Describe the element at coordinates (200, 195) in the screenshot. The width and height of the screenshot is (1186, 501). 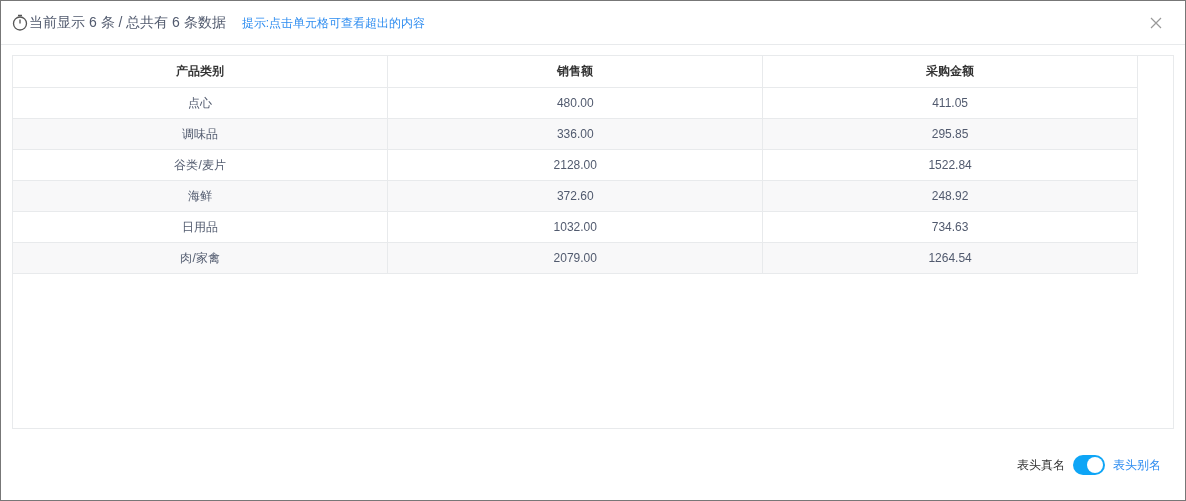
I see `table-cell: 海鲜` at that location.